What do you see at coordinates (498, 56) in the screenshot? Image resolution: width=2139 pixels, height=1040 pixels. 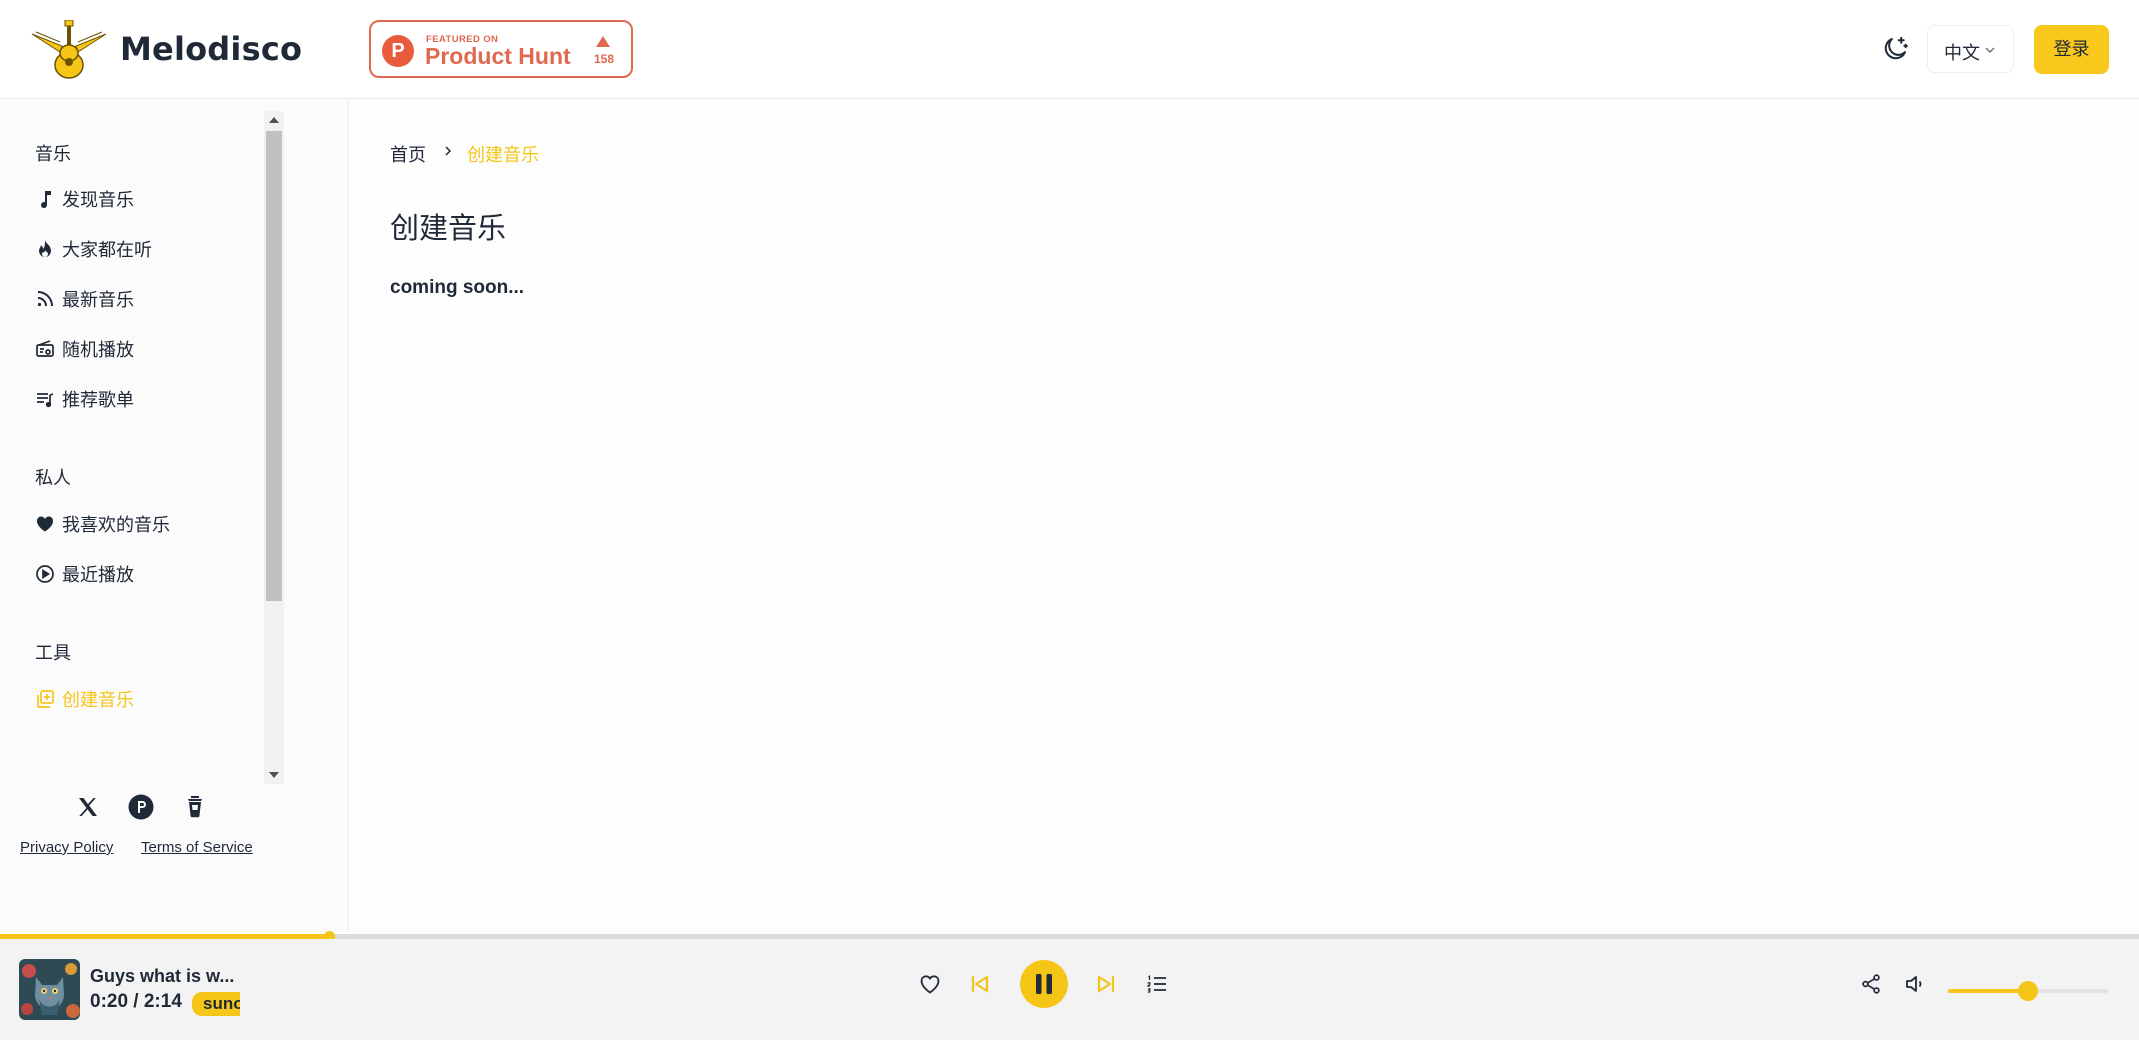 I see `product-hunt-name: Product Hunt` at bounding box center [498, 56].